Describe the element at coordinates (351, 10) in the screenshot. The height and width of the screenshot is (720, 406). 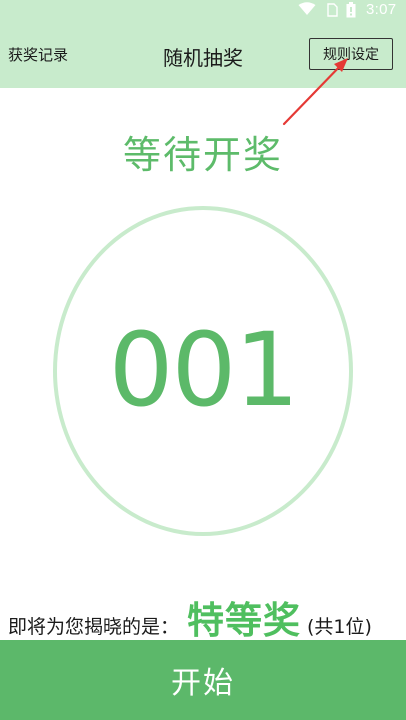
I see `battery-icon` at that location.